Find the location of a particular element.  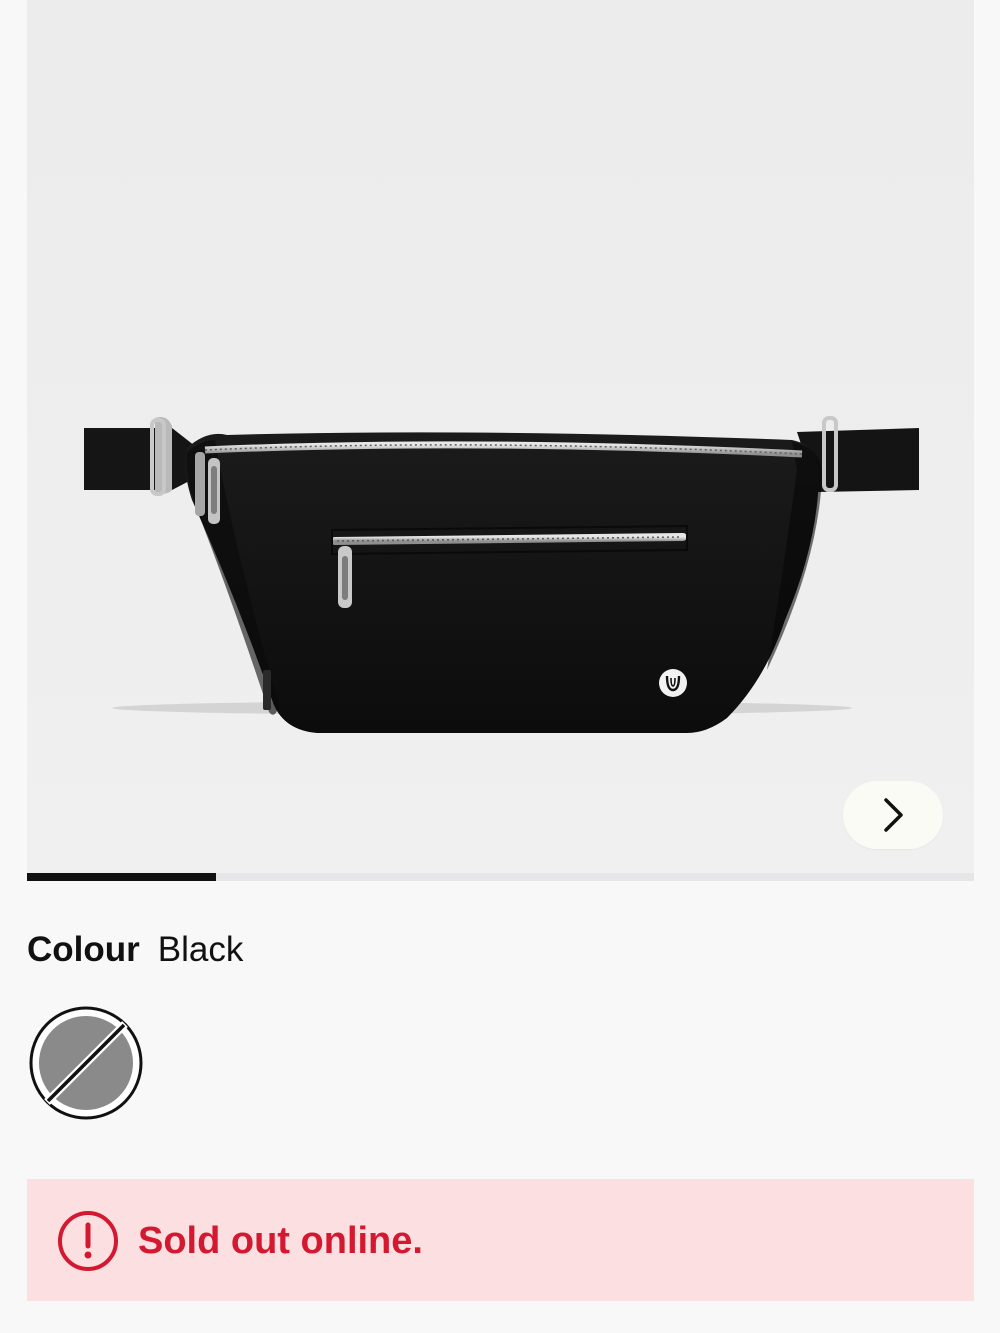

colour-label: Colour is located at coordinates (83, 949).